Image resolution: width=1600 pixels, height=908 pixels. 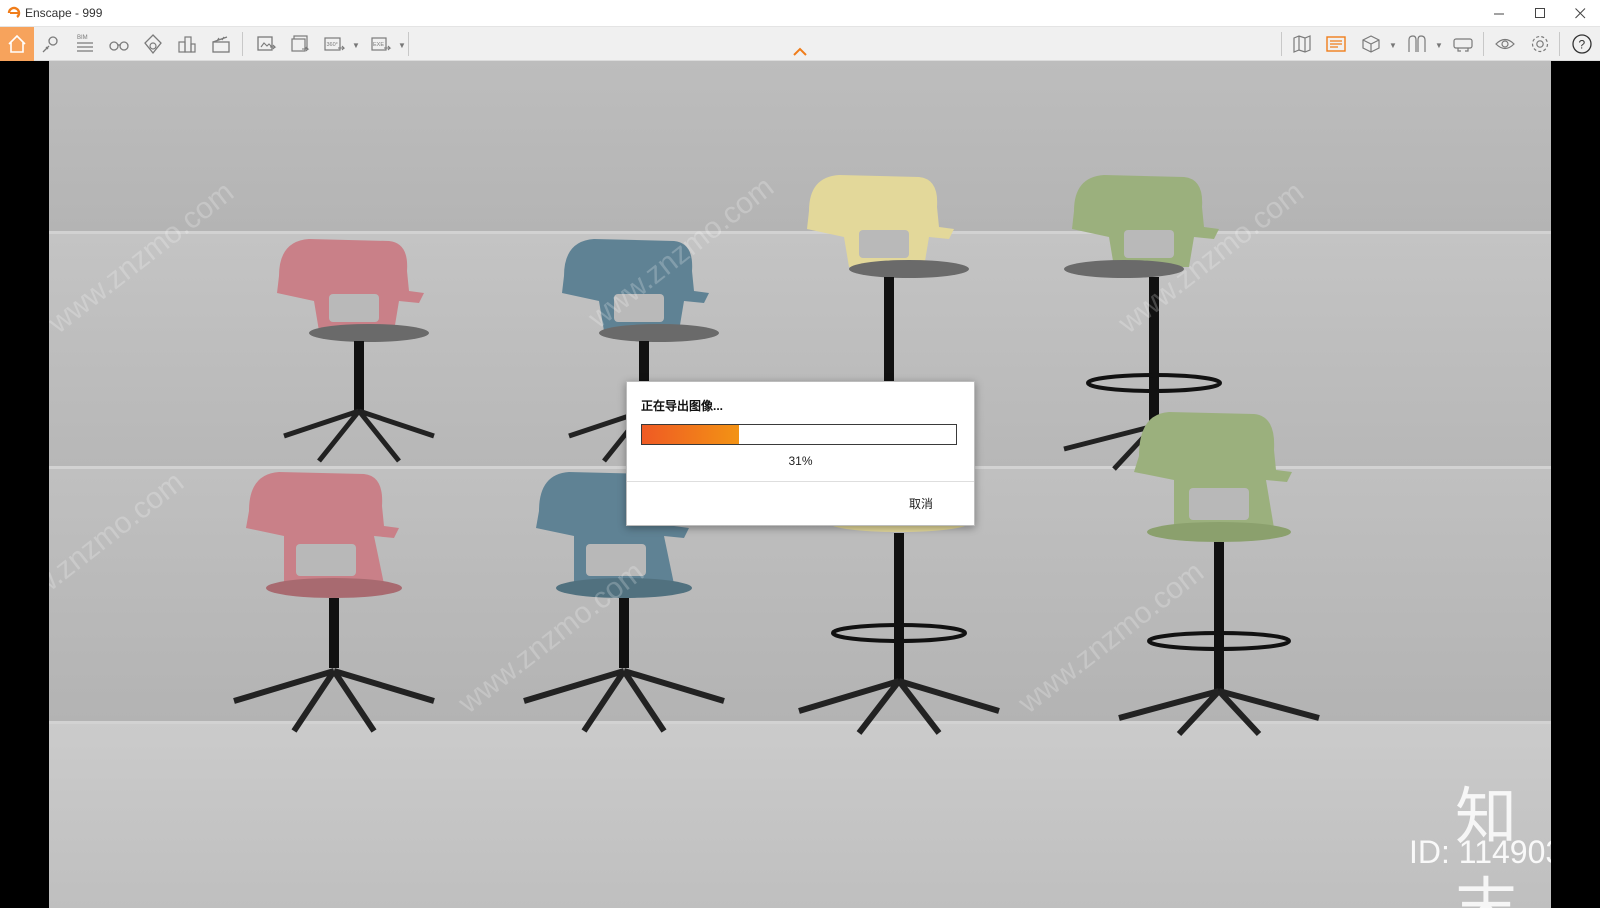 I want to click on panorama-icon: 360°, so click(x=334, y=44).